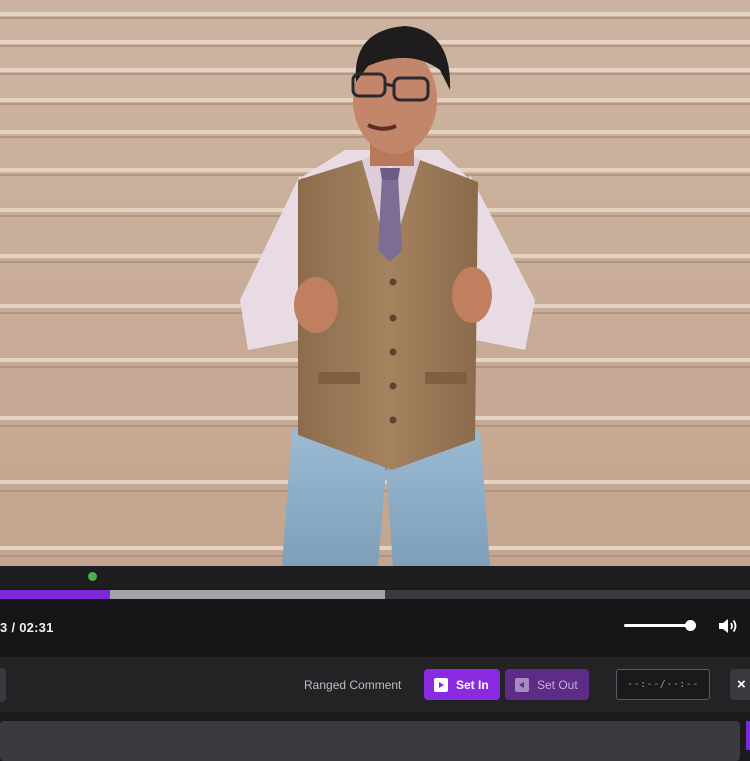  I want to click on toolbar-left-button, so click(3, 685).